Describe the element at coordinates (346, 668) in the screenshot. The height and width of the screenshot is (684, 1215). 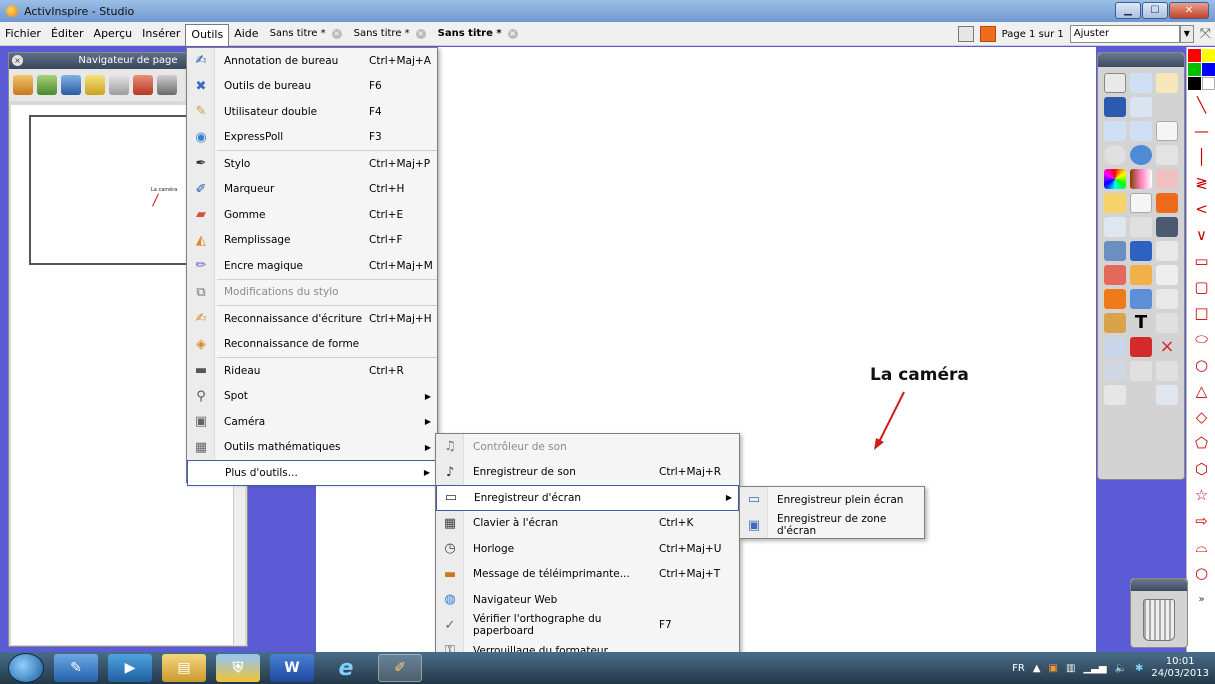
I see `taskbar-ie-icon: e` at that location.